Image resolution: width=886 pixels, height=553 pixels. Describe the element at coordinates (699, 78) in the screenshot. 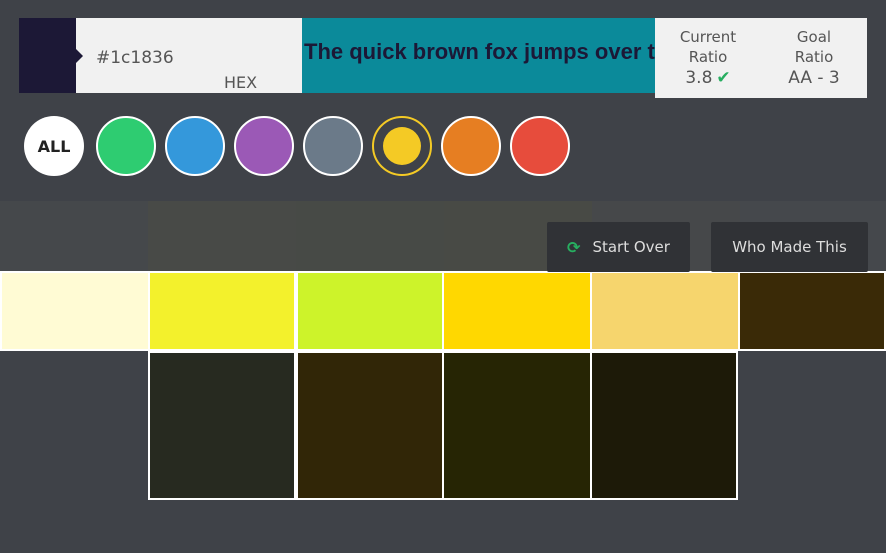

I see `current-ratio-value: 3.8` at that location.